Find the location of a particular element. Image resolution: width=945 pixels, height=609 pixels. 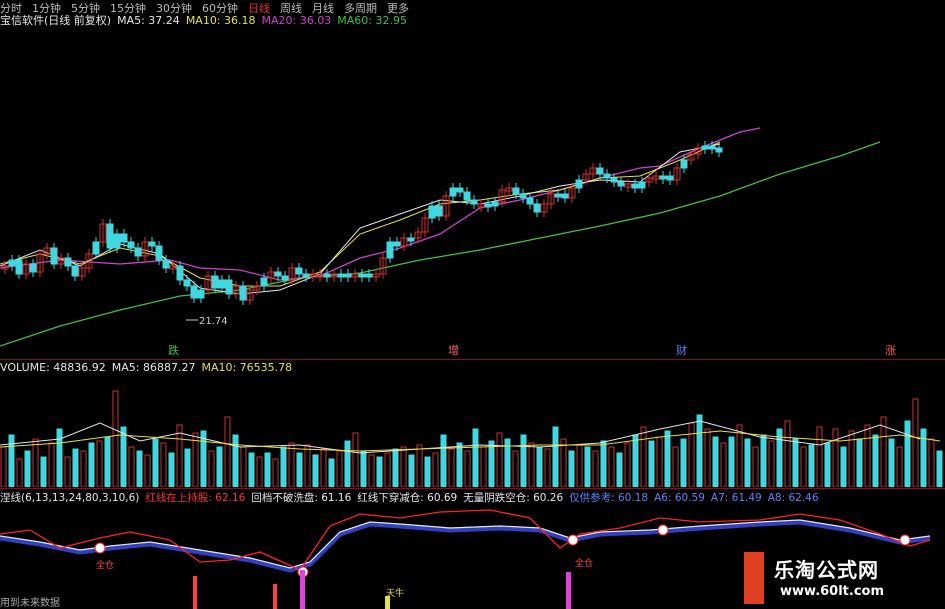

watermark-url: www.60lt.com is located at coordinates (832, 591).